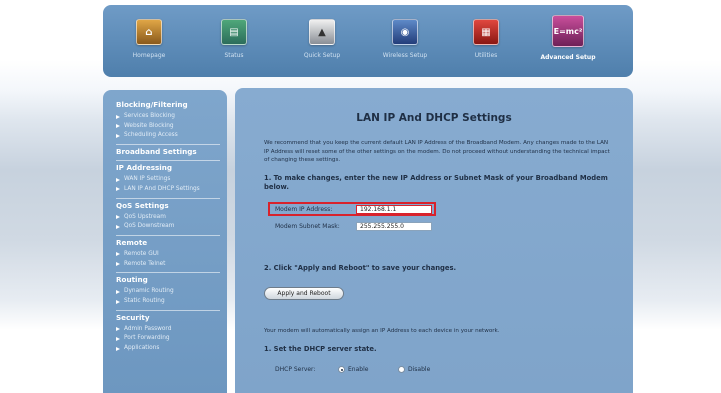 This screenshot has height=393, width=721. Describe the element at coordinates (171, 339) in the screenshot. I see `sidebar-item-port-forwarding: Port Forwarding` at that location.